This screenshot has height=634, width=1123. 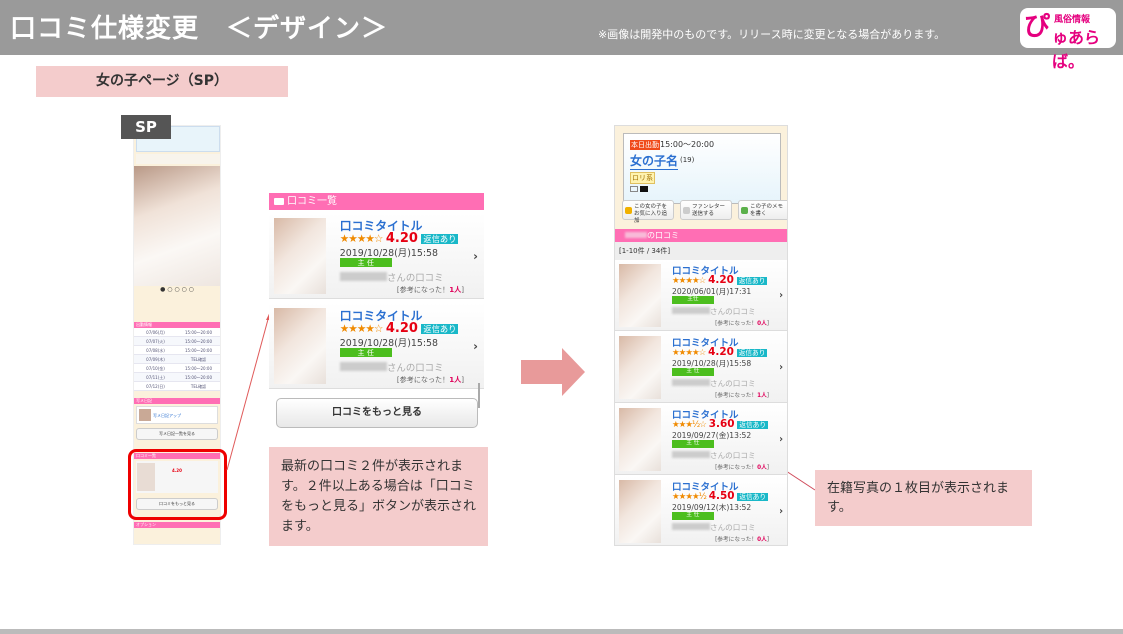 What do you see at coordinates (712, 291) in the screenshot?
I see `review-date: 2020/06/01(月)17:31` at bounding box center [712, 291].